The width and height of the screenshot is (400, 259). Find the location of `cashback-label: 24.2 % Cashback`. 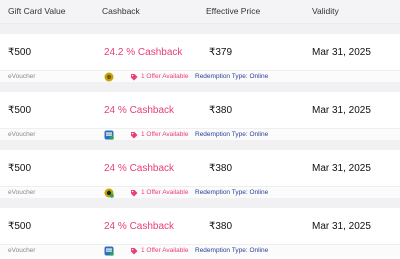

cashback-label: 24.2 % Cashback is located at coordinates (143, 52).